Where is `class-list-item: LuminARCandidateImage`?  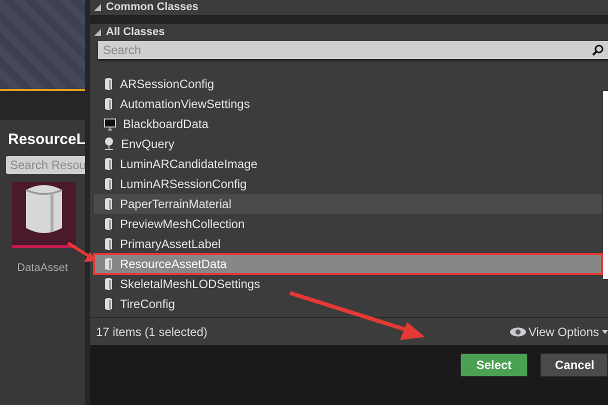 class-list-item: LuminARCandidateImage is located at coordinates (348, 164).